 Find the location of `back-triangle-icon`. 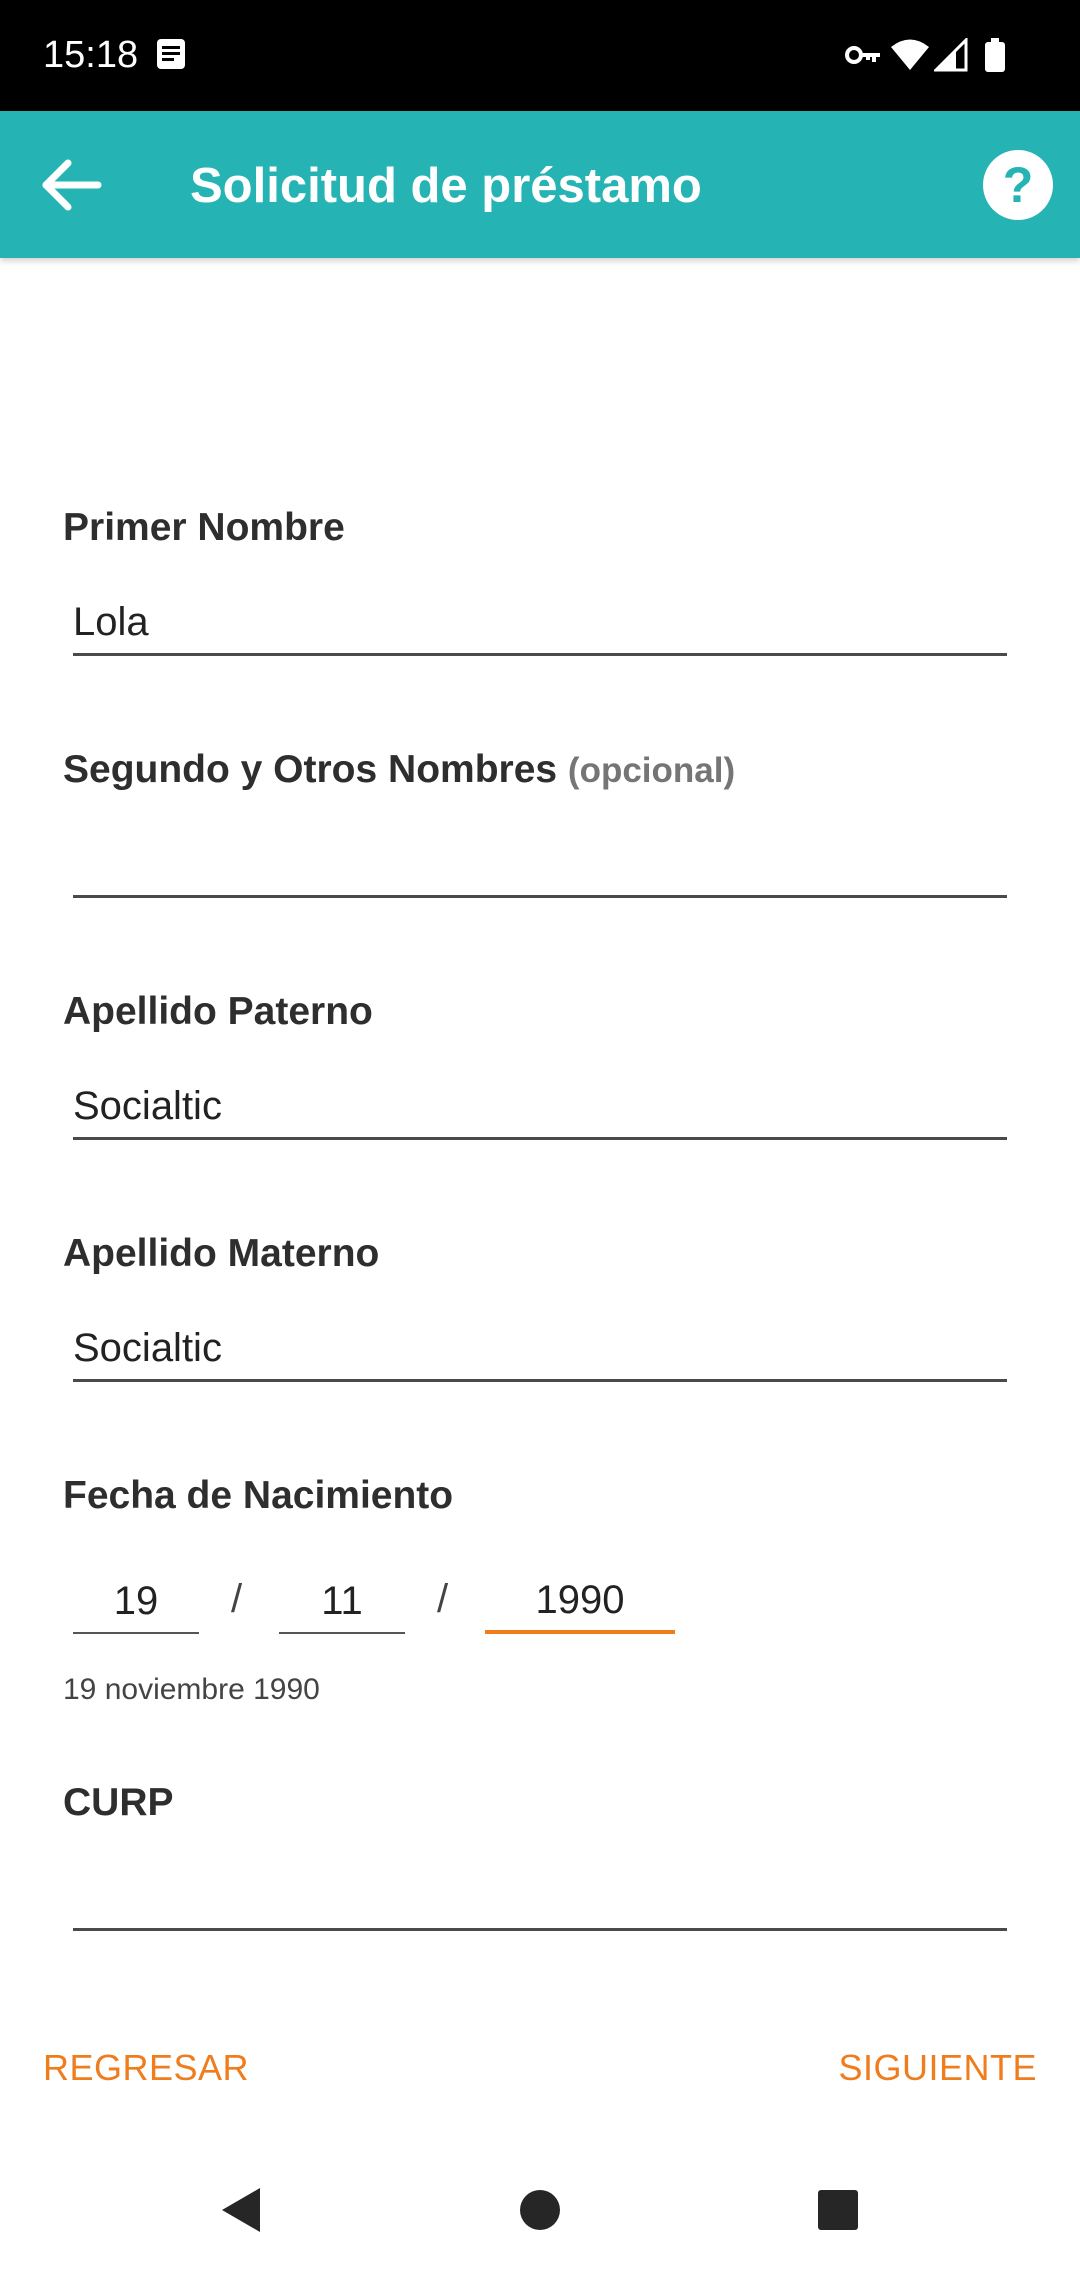

back-triangle-icon is located at coordinates (240, 2210).